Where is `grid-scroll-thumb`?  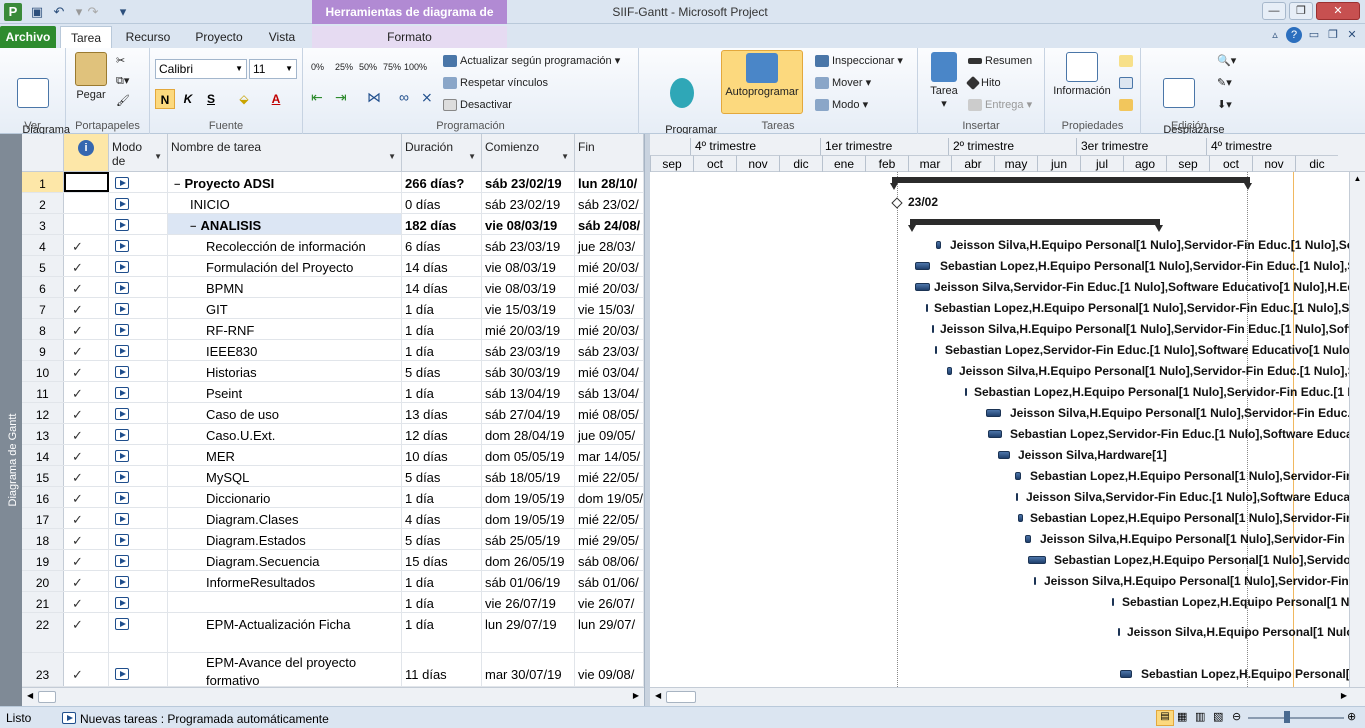
grid-scroll-thumb is located at coordinates (47, 697).